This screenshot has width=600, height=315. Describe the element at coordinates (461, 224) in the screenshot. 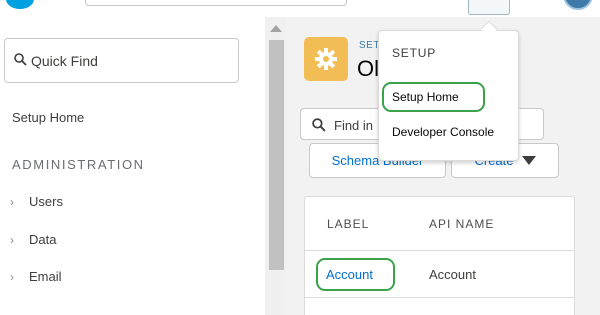

I see `column-header-api-name: API NAME` at that location.